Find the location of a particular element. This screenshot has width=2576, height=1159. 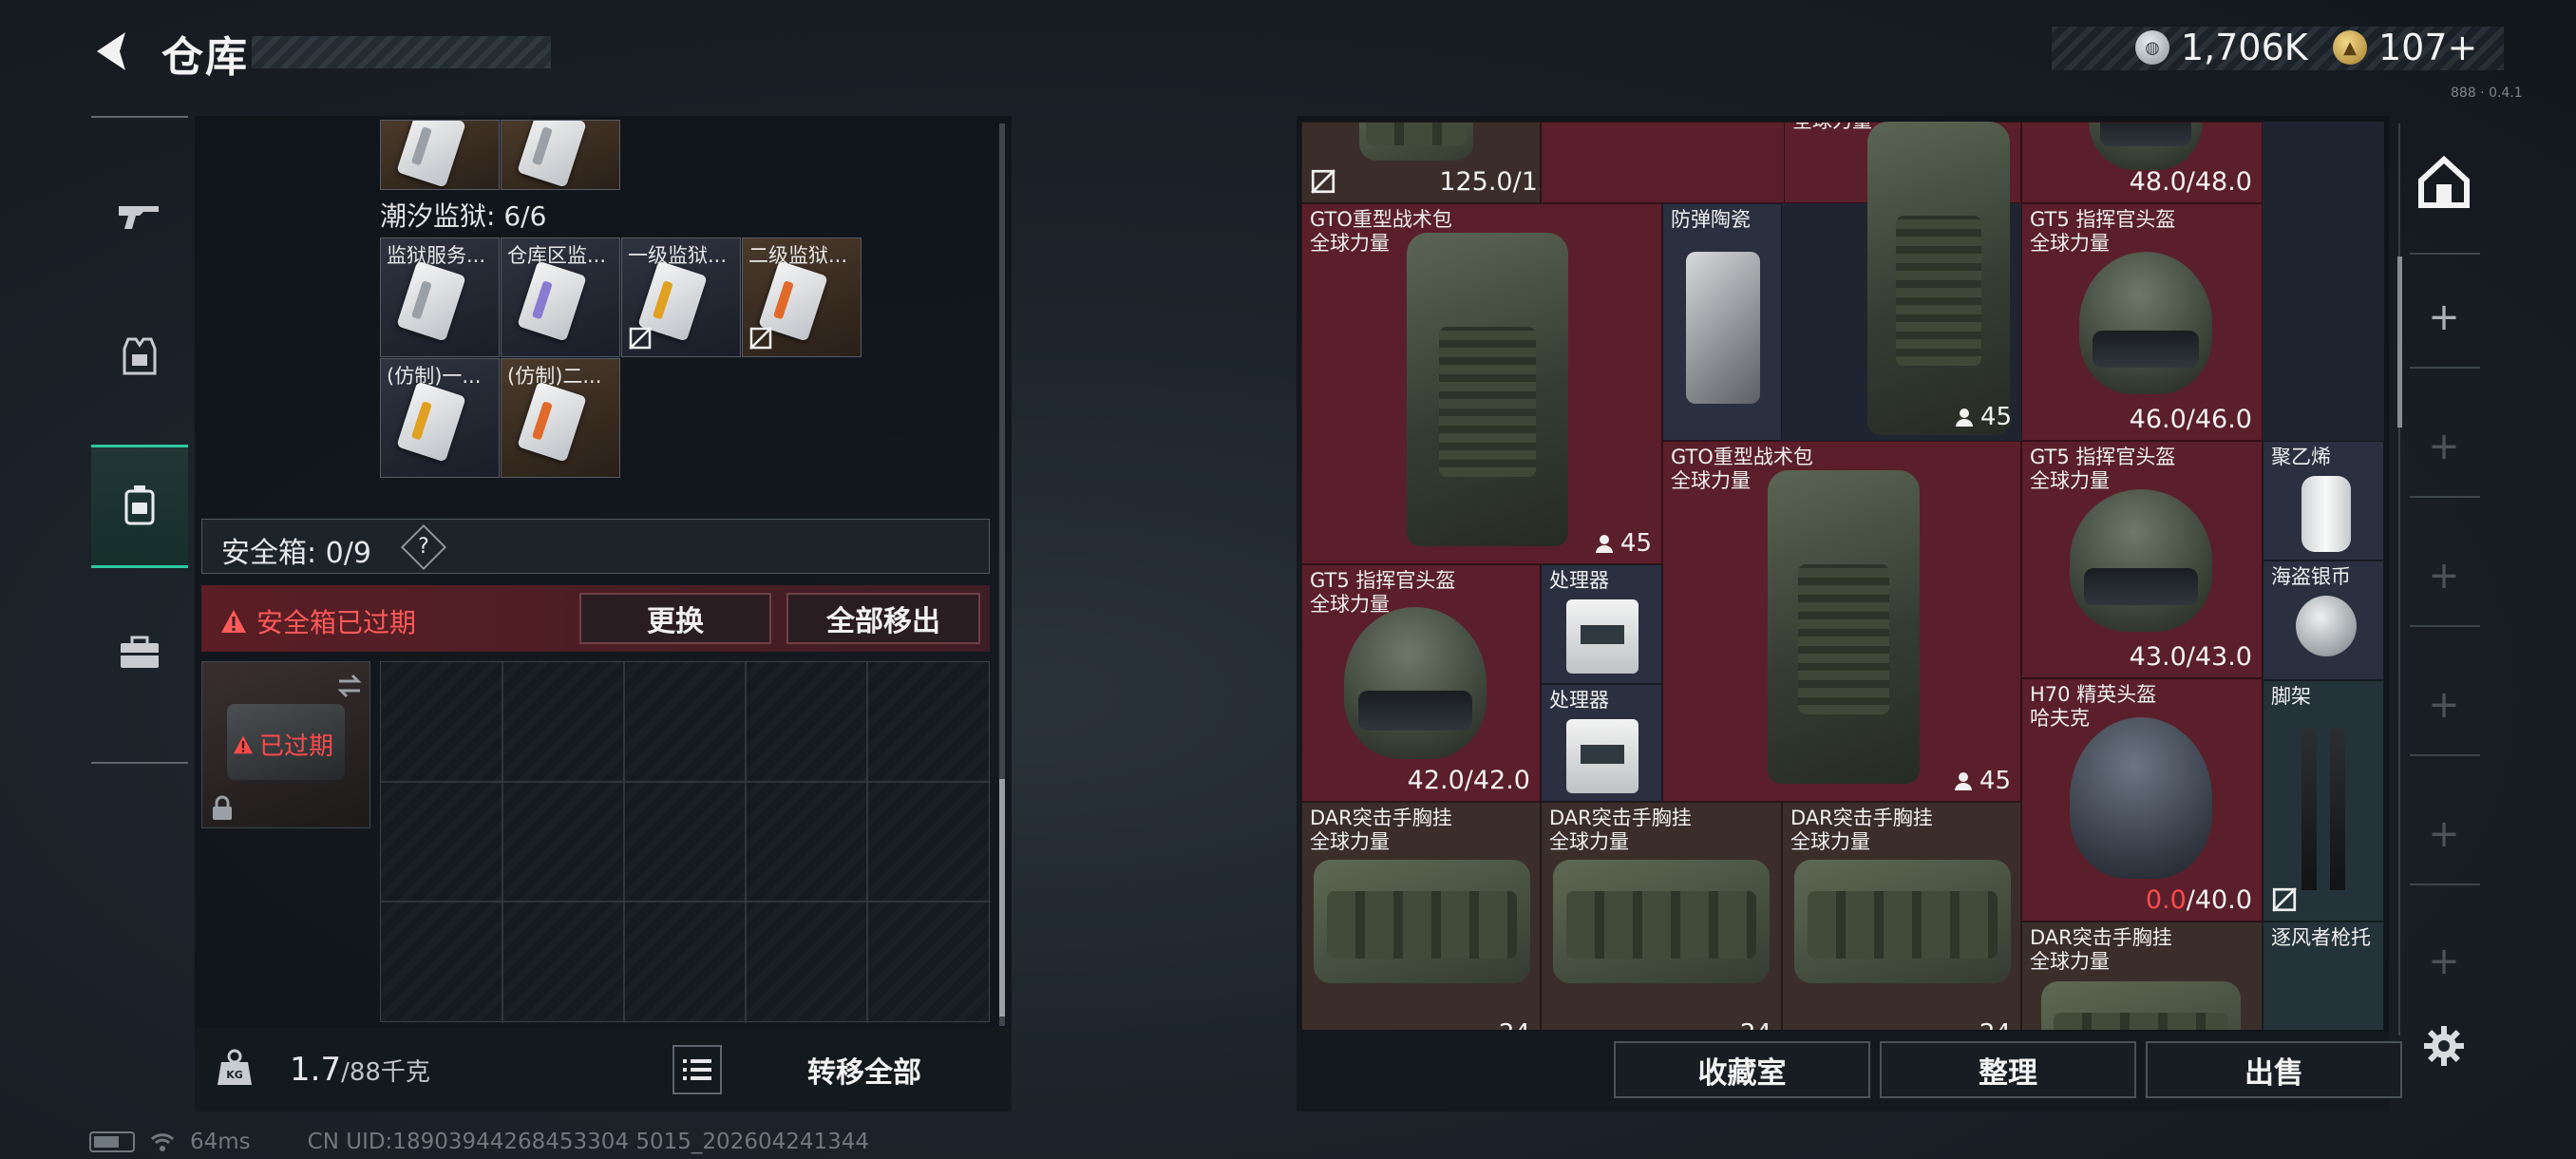

inventory-item: GT5 指挥官头盔 全球力量 43.0/43.0 is located at coordinates (2142, 559).